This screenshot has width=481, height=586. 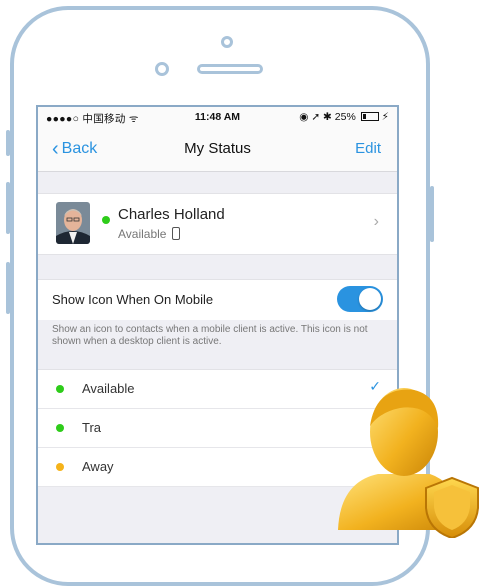 What do you see at coordinates (217, 117) in the screenshot?
I see `status-bar: ●●●●○ 中国移动 ᯤ 11:48 AM ◉ ➚ ✱ 25% ⚡` at bounding box center [217, 117].